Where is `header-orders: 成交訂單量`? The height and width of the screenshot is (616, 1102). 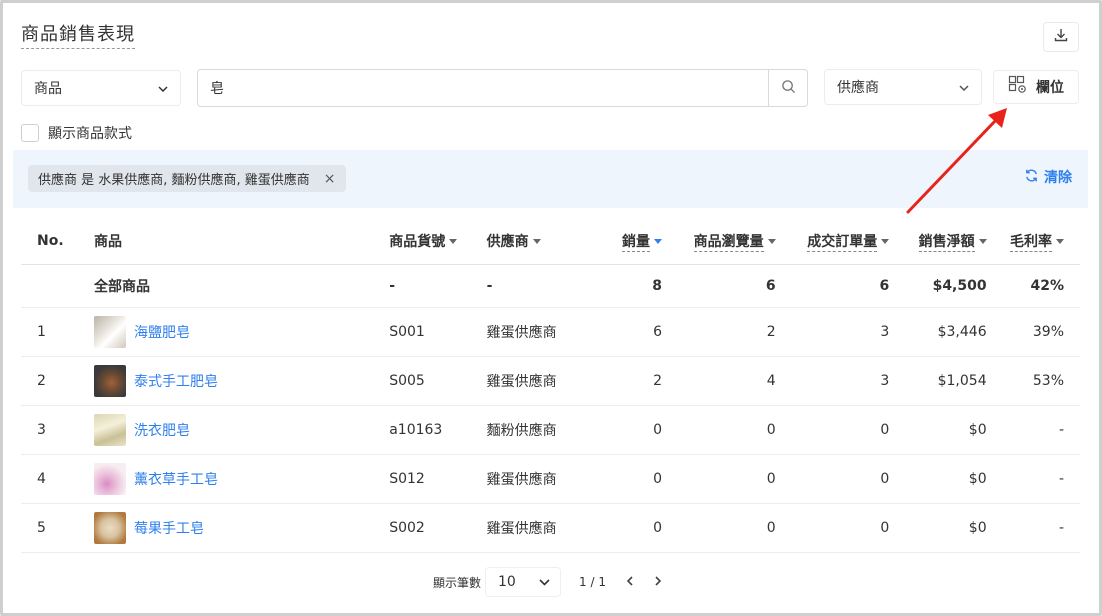 header-orders: 成交訂單量 is located at coordinates (832, 241).